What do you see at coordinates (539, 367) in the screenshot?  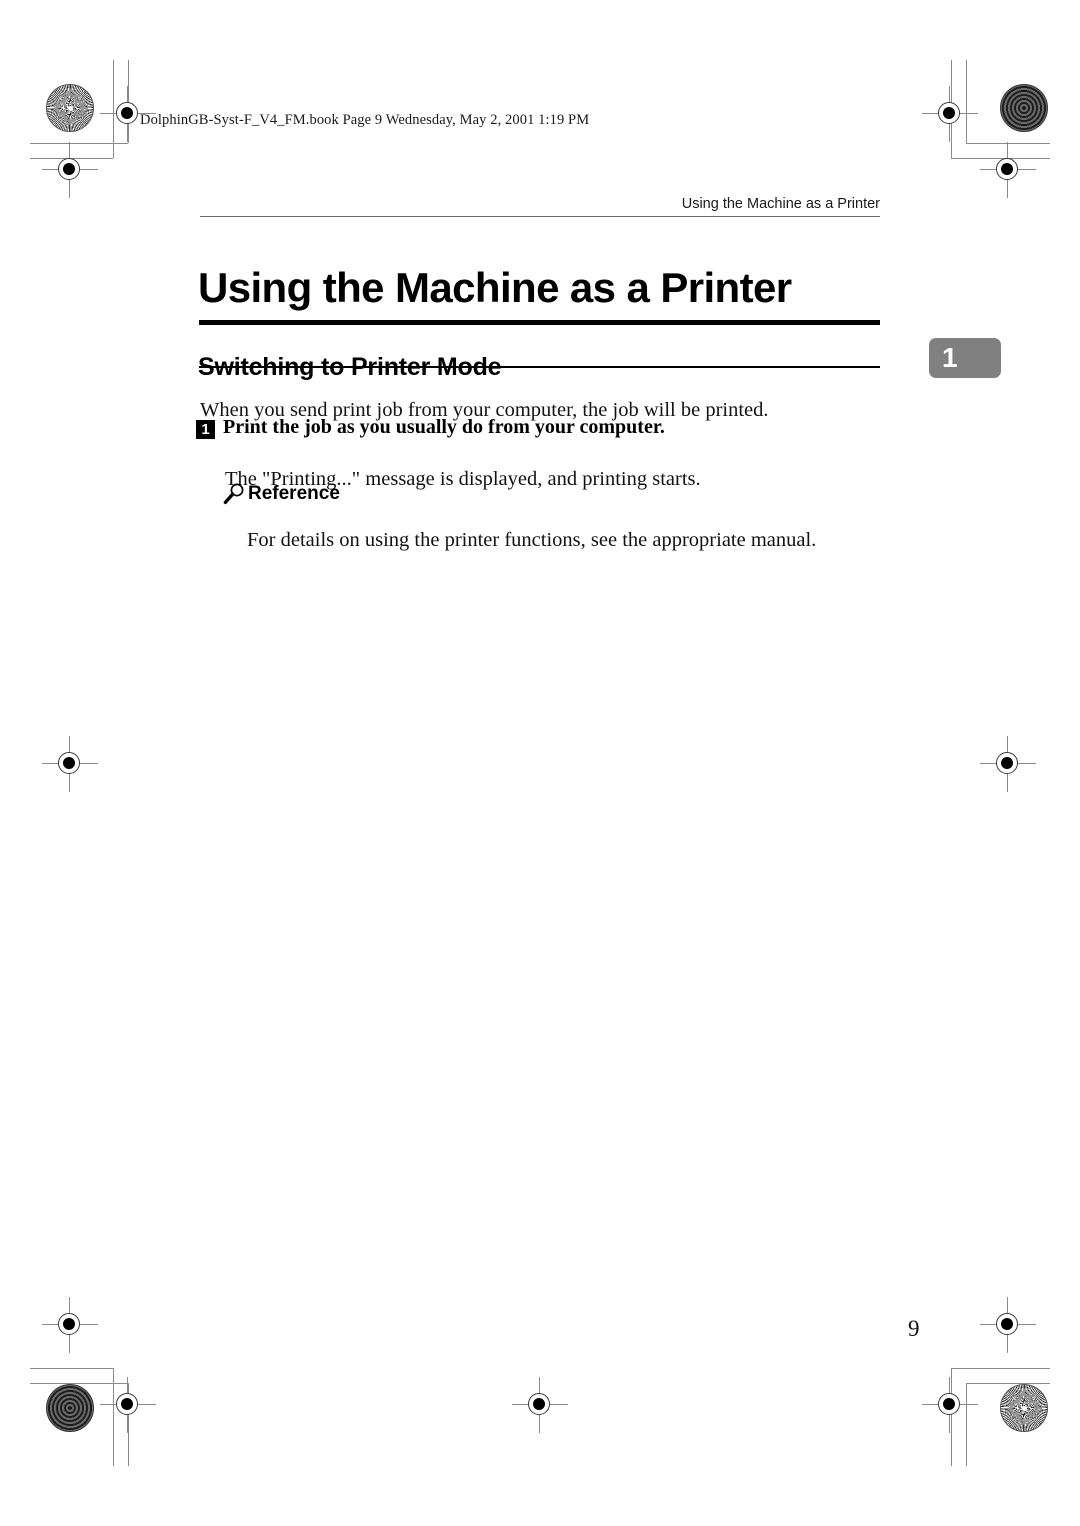 I see `section-rule-bottom` at bounding box center [539, 367].